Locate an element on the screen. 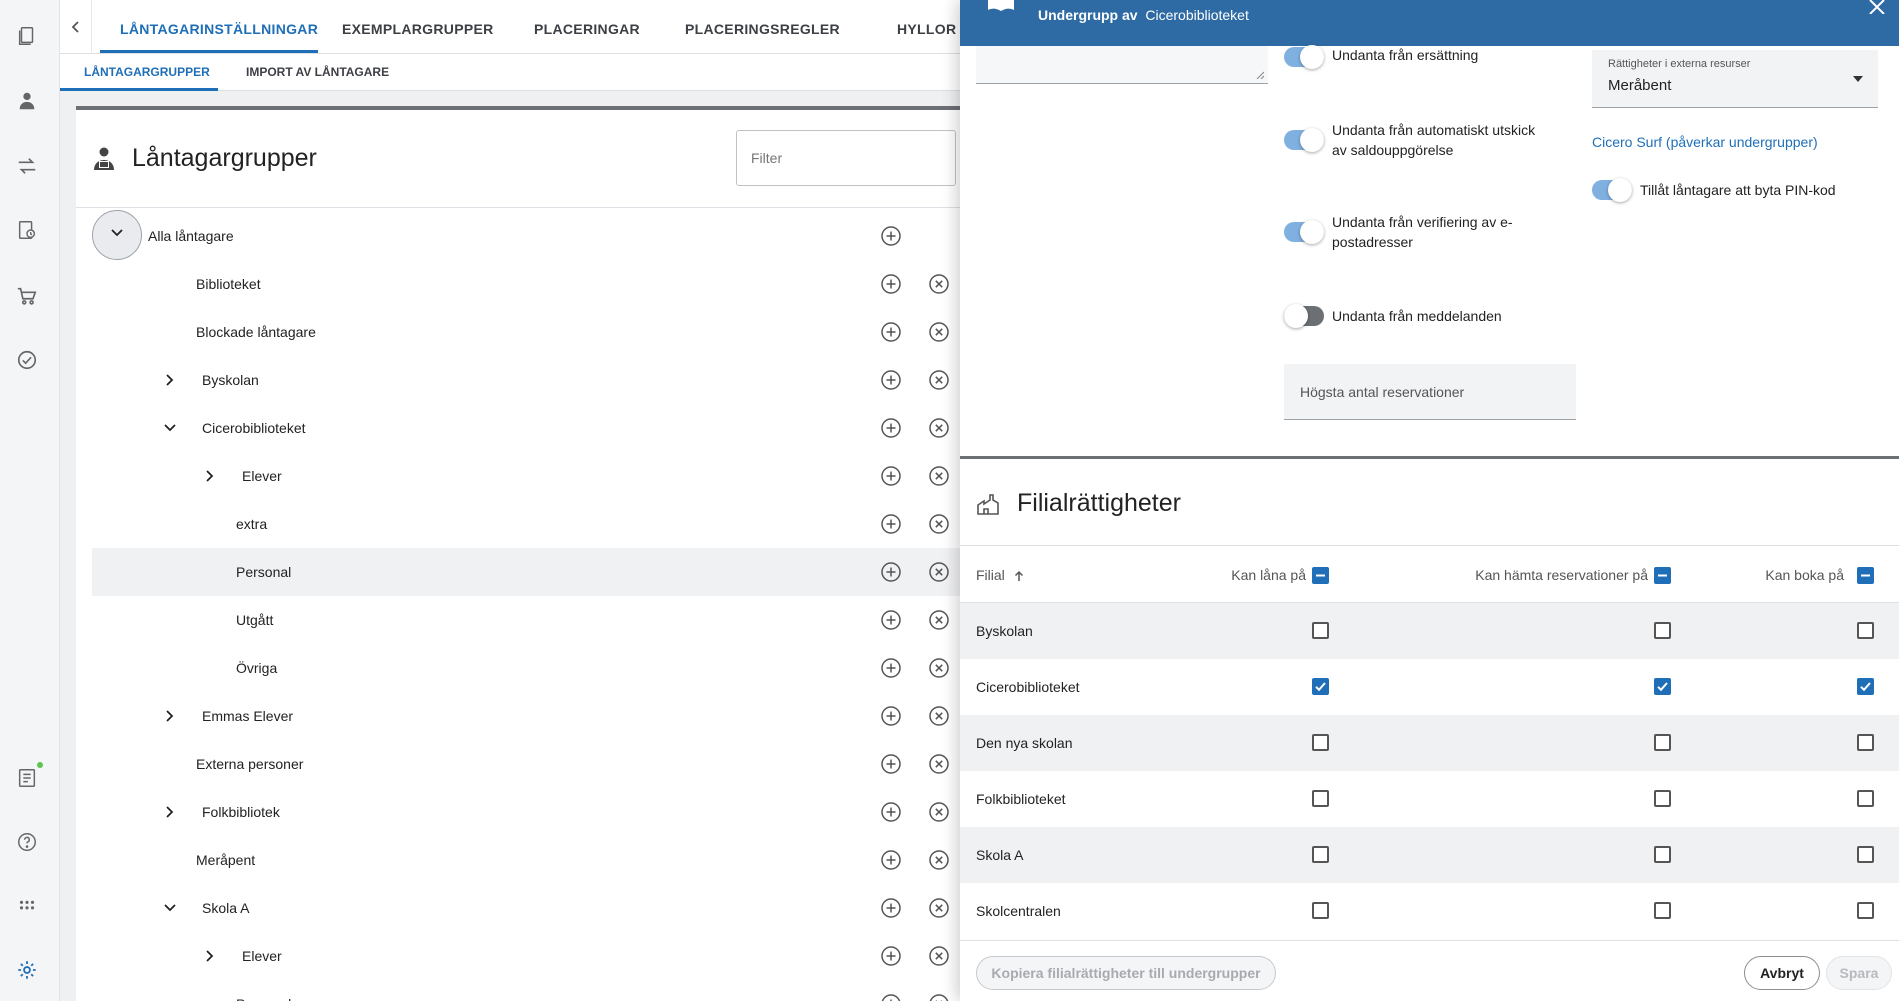 Image resolution: width=1899 pixels, height=1001 pixels. description-textarea is located at coordinates (1122, 65).